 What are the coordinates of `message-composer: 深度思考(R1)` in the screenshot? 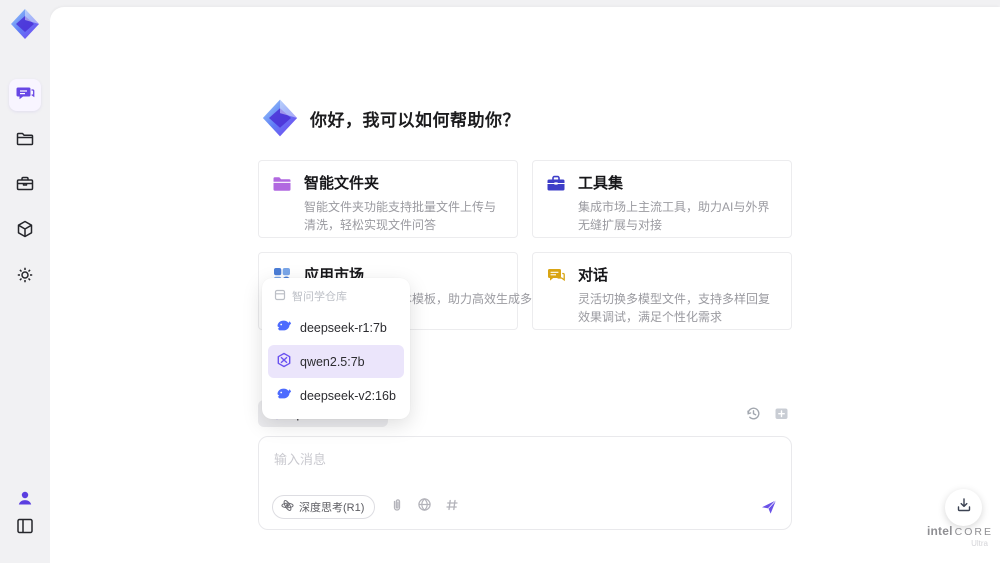 It's located at (525, 483).